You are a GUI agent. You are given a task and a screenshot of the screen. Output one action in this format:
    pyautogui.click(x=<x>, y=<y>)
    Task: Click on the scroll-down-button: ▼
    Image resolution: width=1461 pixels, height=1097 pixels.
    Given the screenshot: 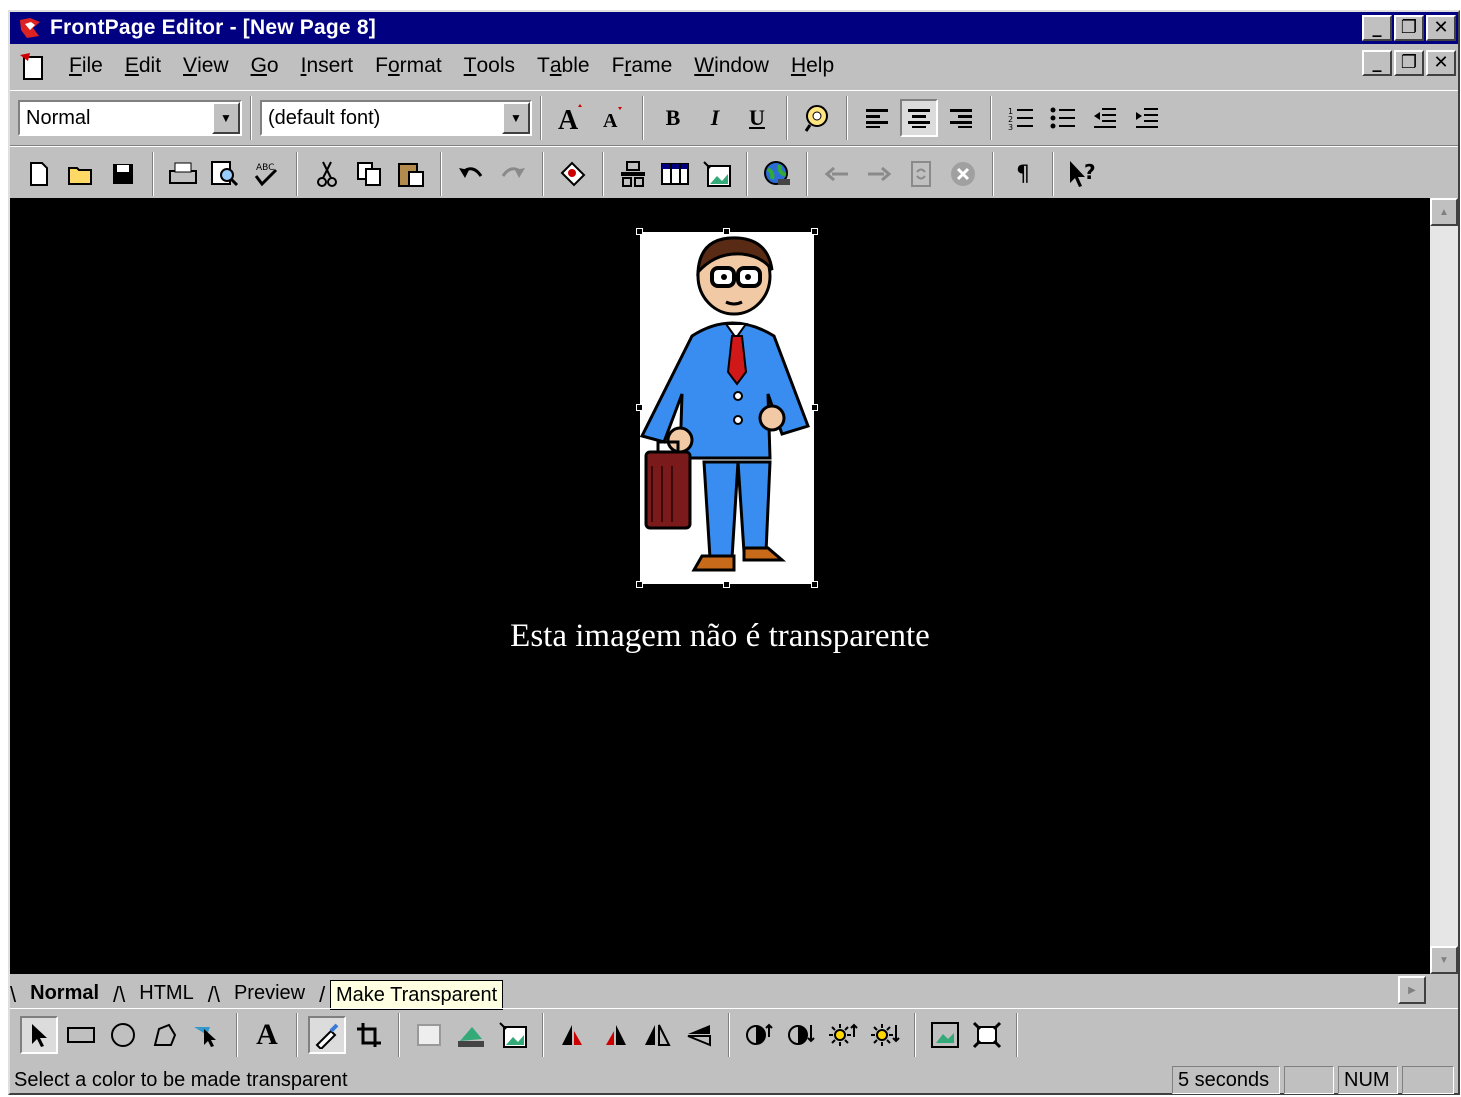 What is the action you would take?
    pyautogui.click(x=1444, y=960)
    